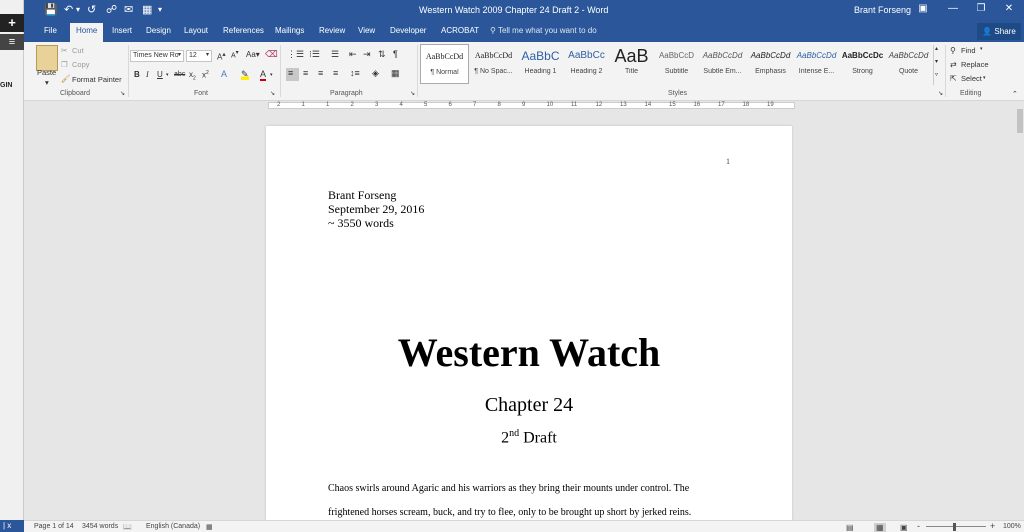 The width and height of the screenshot is (1024, 532). I want to click on text-effects-icon: A, so click(224, 74).